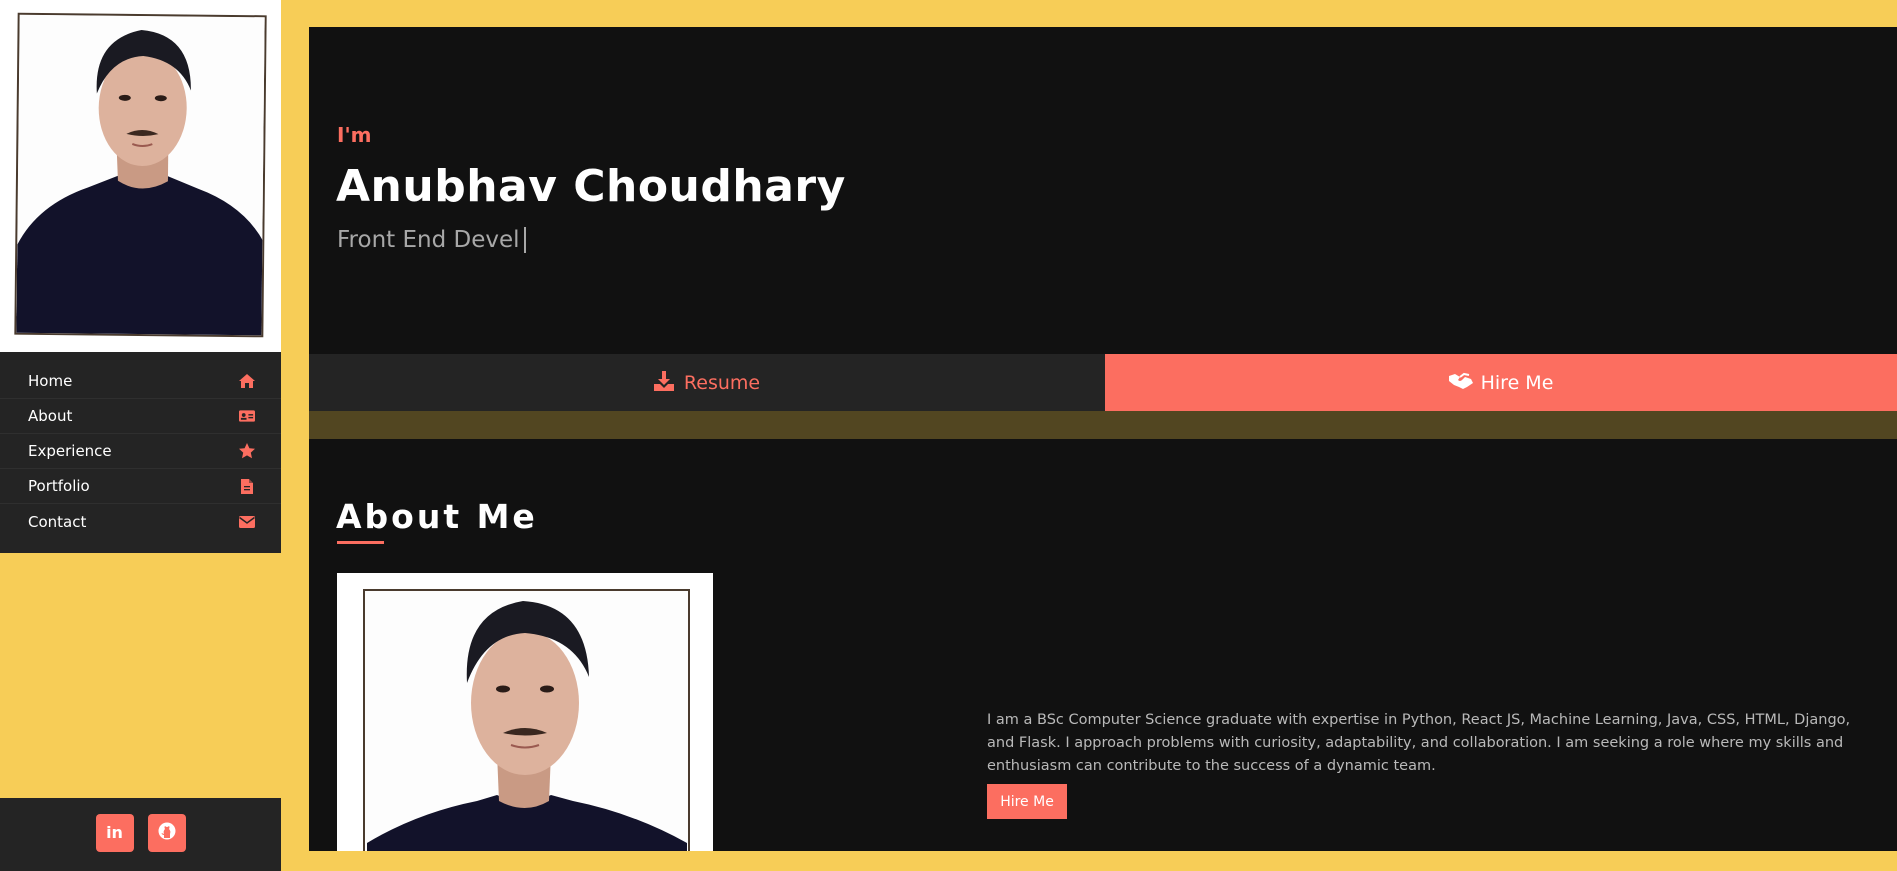 Image resolution: width=1897 pixels, height=871 pixels. I want to click on profile-photo-container, so click(140, 176).